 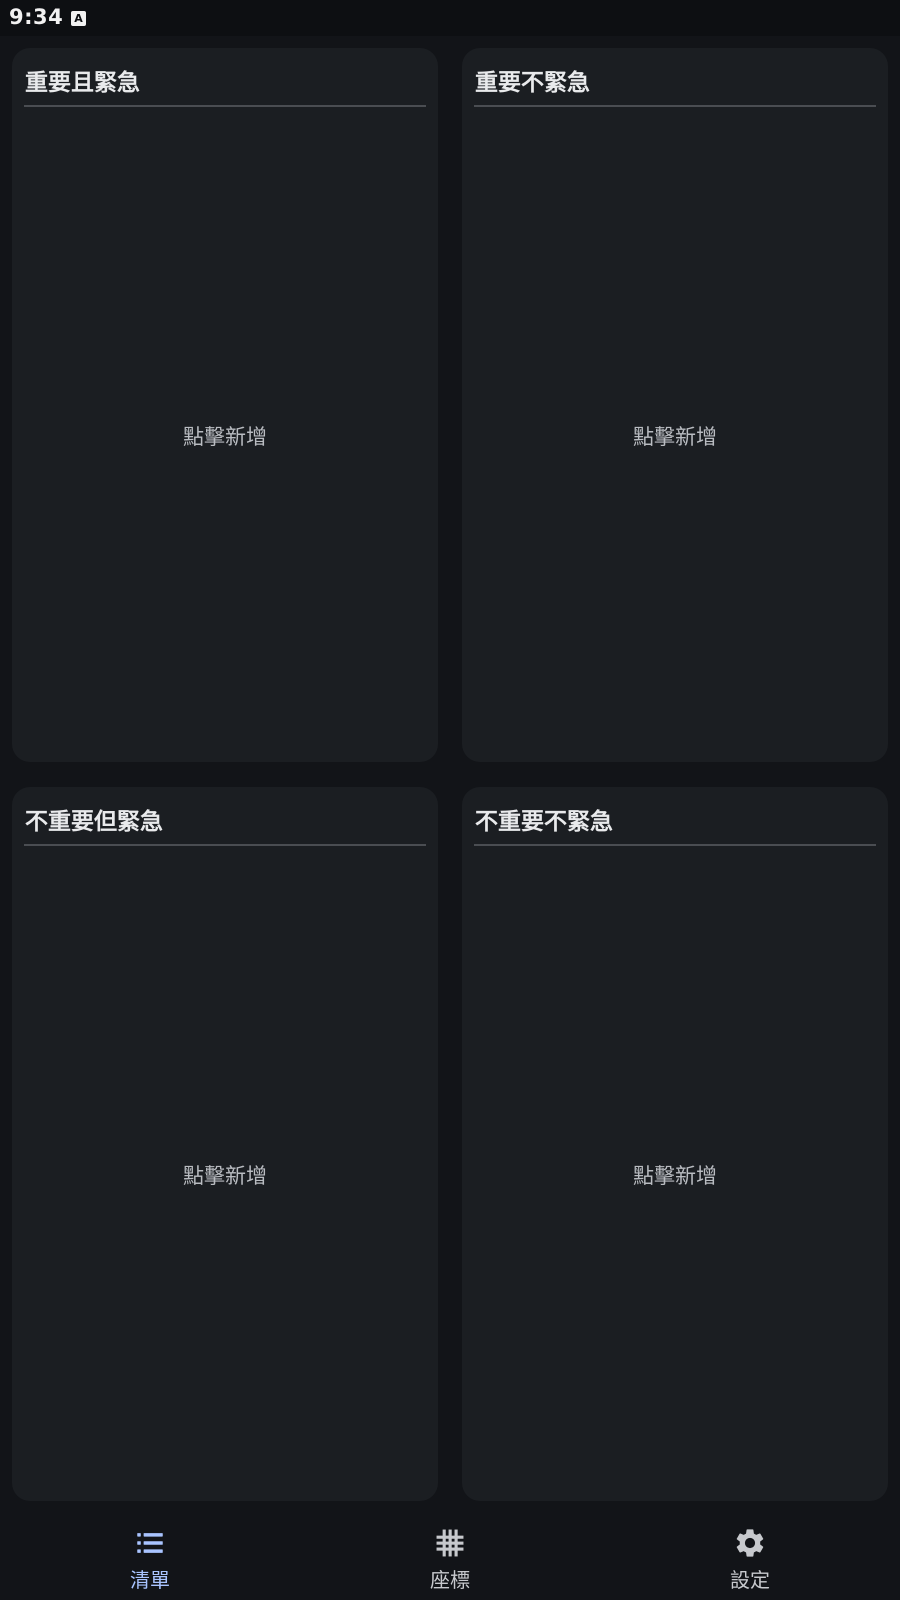 What do you see at coordinates (750, 1580) in the screenshot?
I see `nav-label-settings: 設定` at bounding box center [750, 1580].